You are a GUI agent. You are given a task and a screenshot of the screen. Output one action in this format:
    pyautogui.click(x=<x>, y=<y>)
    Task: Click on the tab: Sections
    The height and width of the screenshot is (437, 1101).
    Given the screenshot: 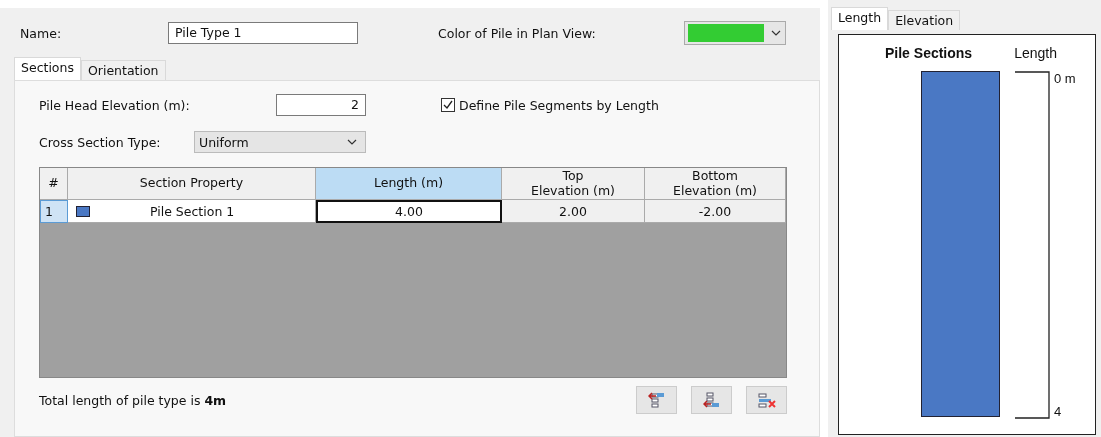 What is the action you would take?
    pyautogui.click(x=47, y=68)
    